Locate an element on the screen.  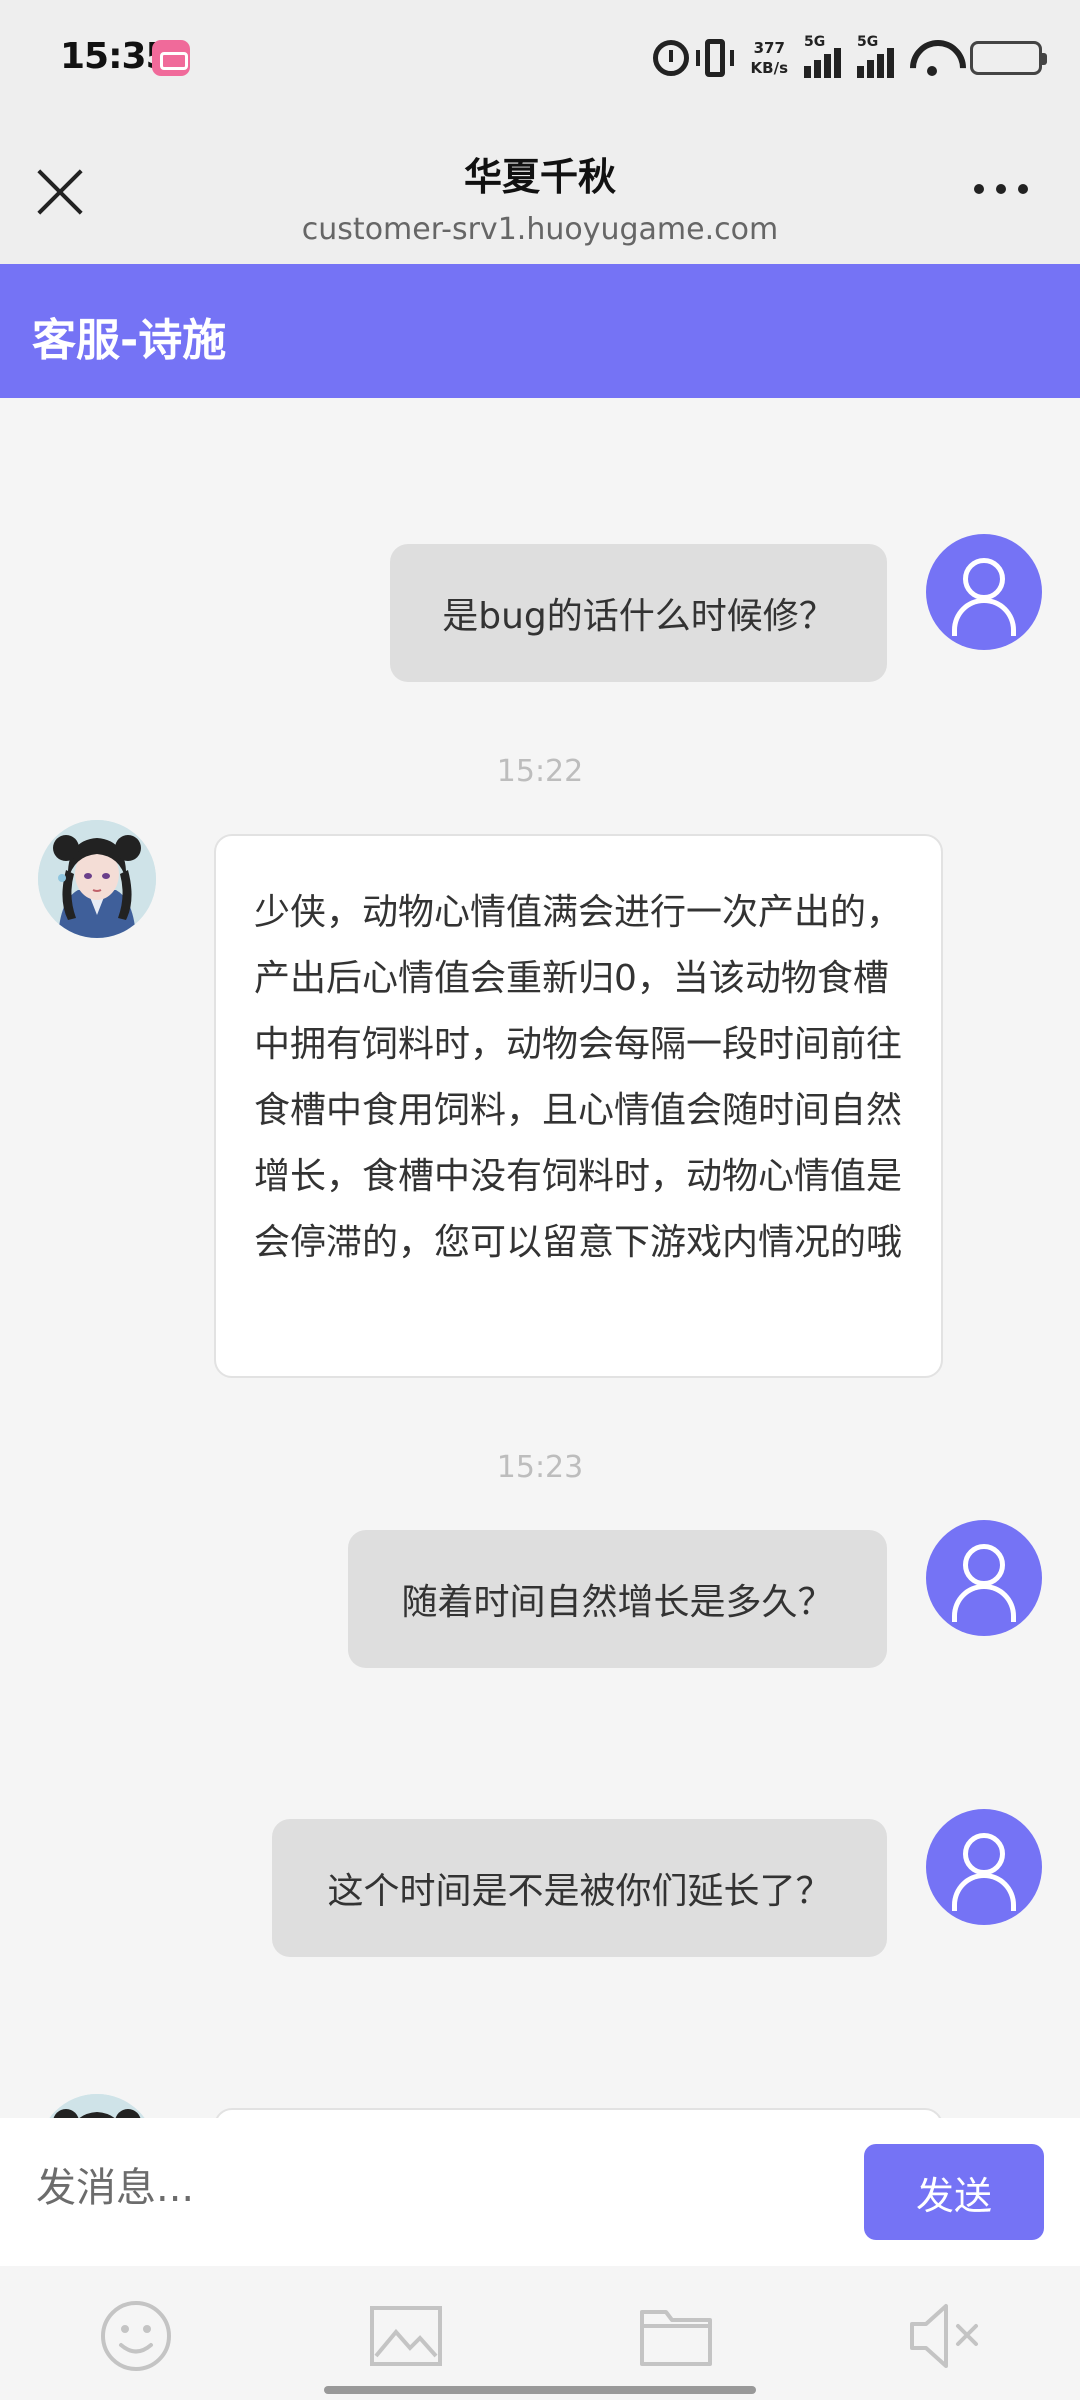
network-speed: 377 KB/s is located at coordinates (769, 58).